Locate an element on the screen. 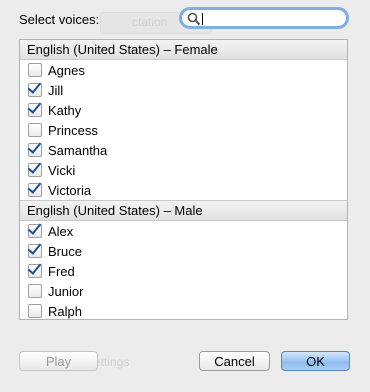 Image resolution: width=370 pixels, height=392 pixels. voice-row: Bruce is located at coordinates (183, 251).